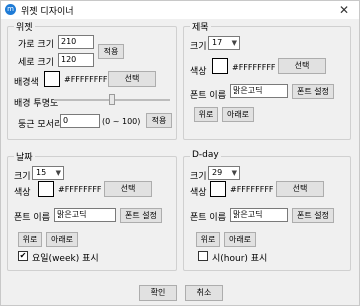  What do you see at coordinates (62, 239) in the screenshot?
I see `date-down-button: 아래로` at bounding box center [62, 239].